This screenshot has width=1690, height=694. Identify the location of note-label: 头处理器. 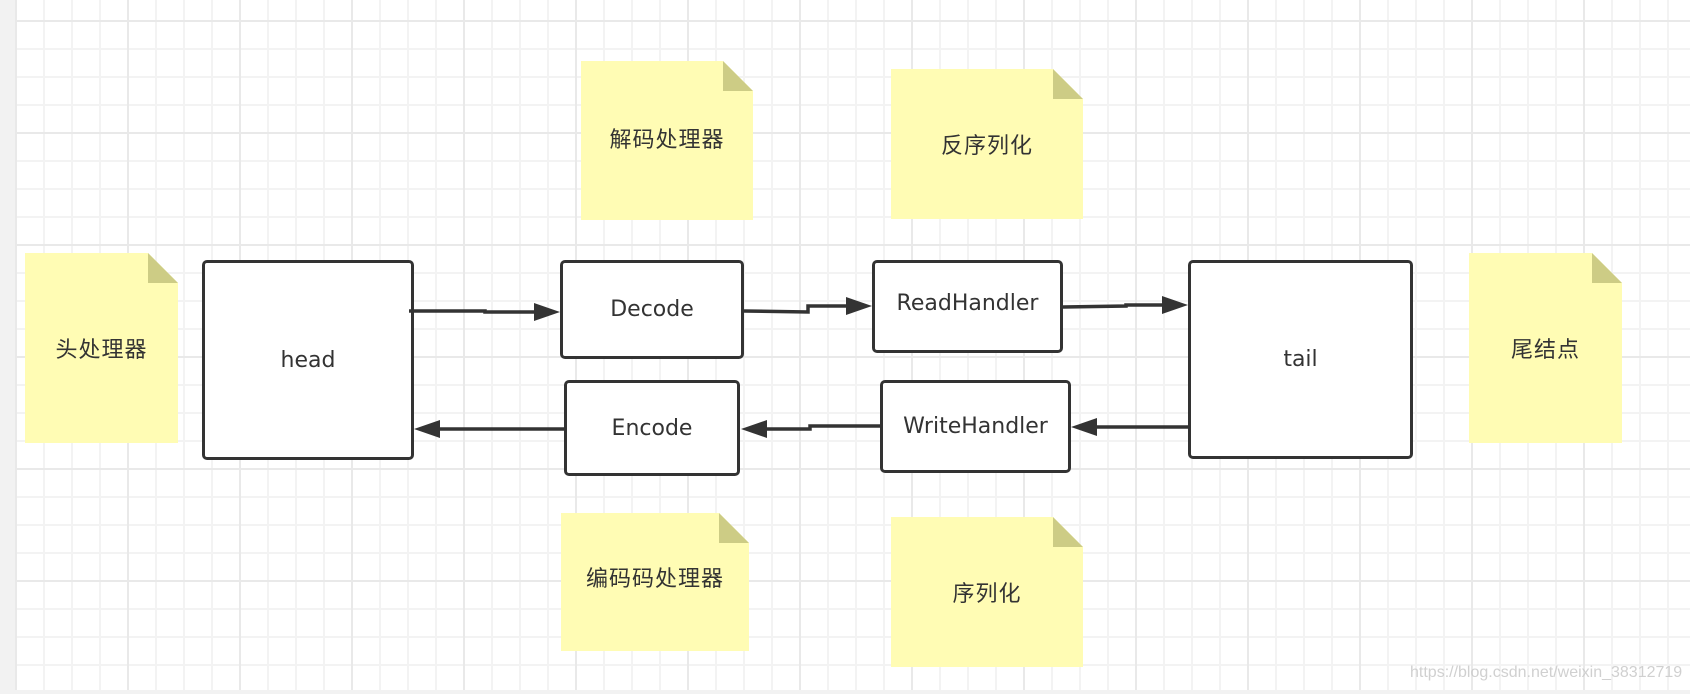
(101, 350).